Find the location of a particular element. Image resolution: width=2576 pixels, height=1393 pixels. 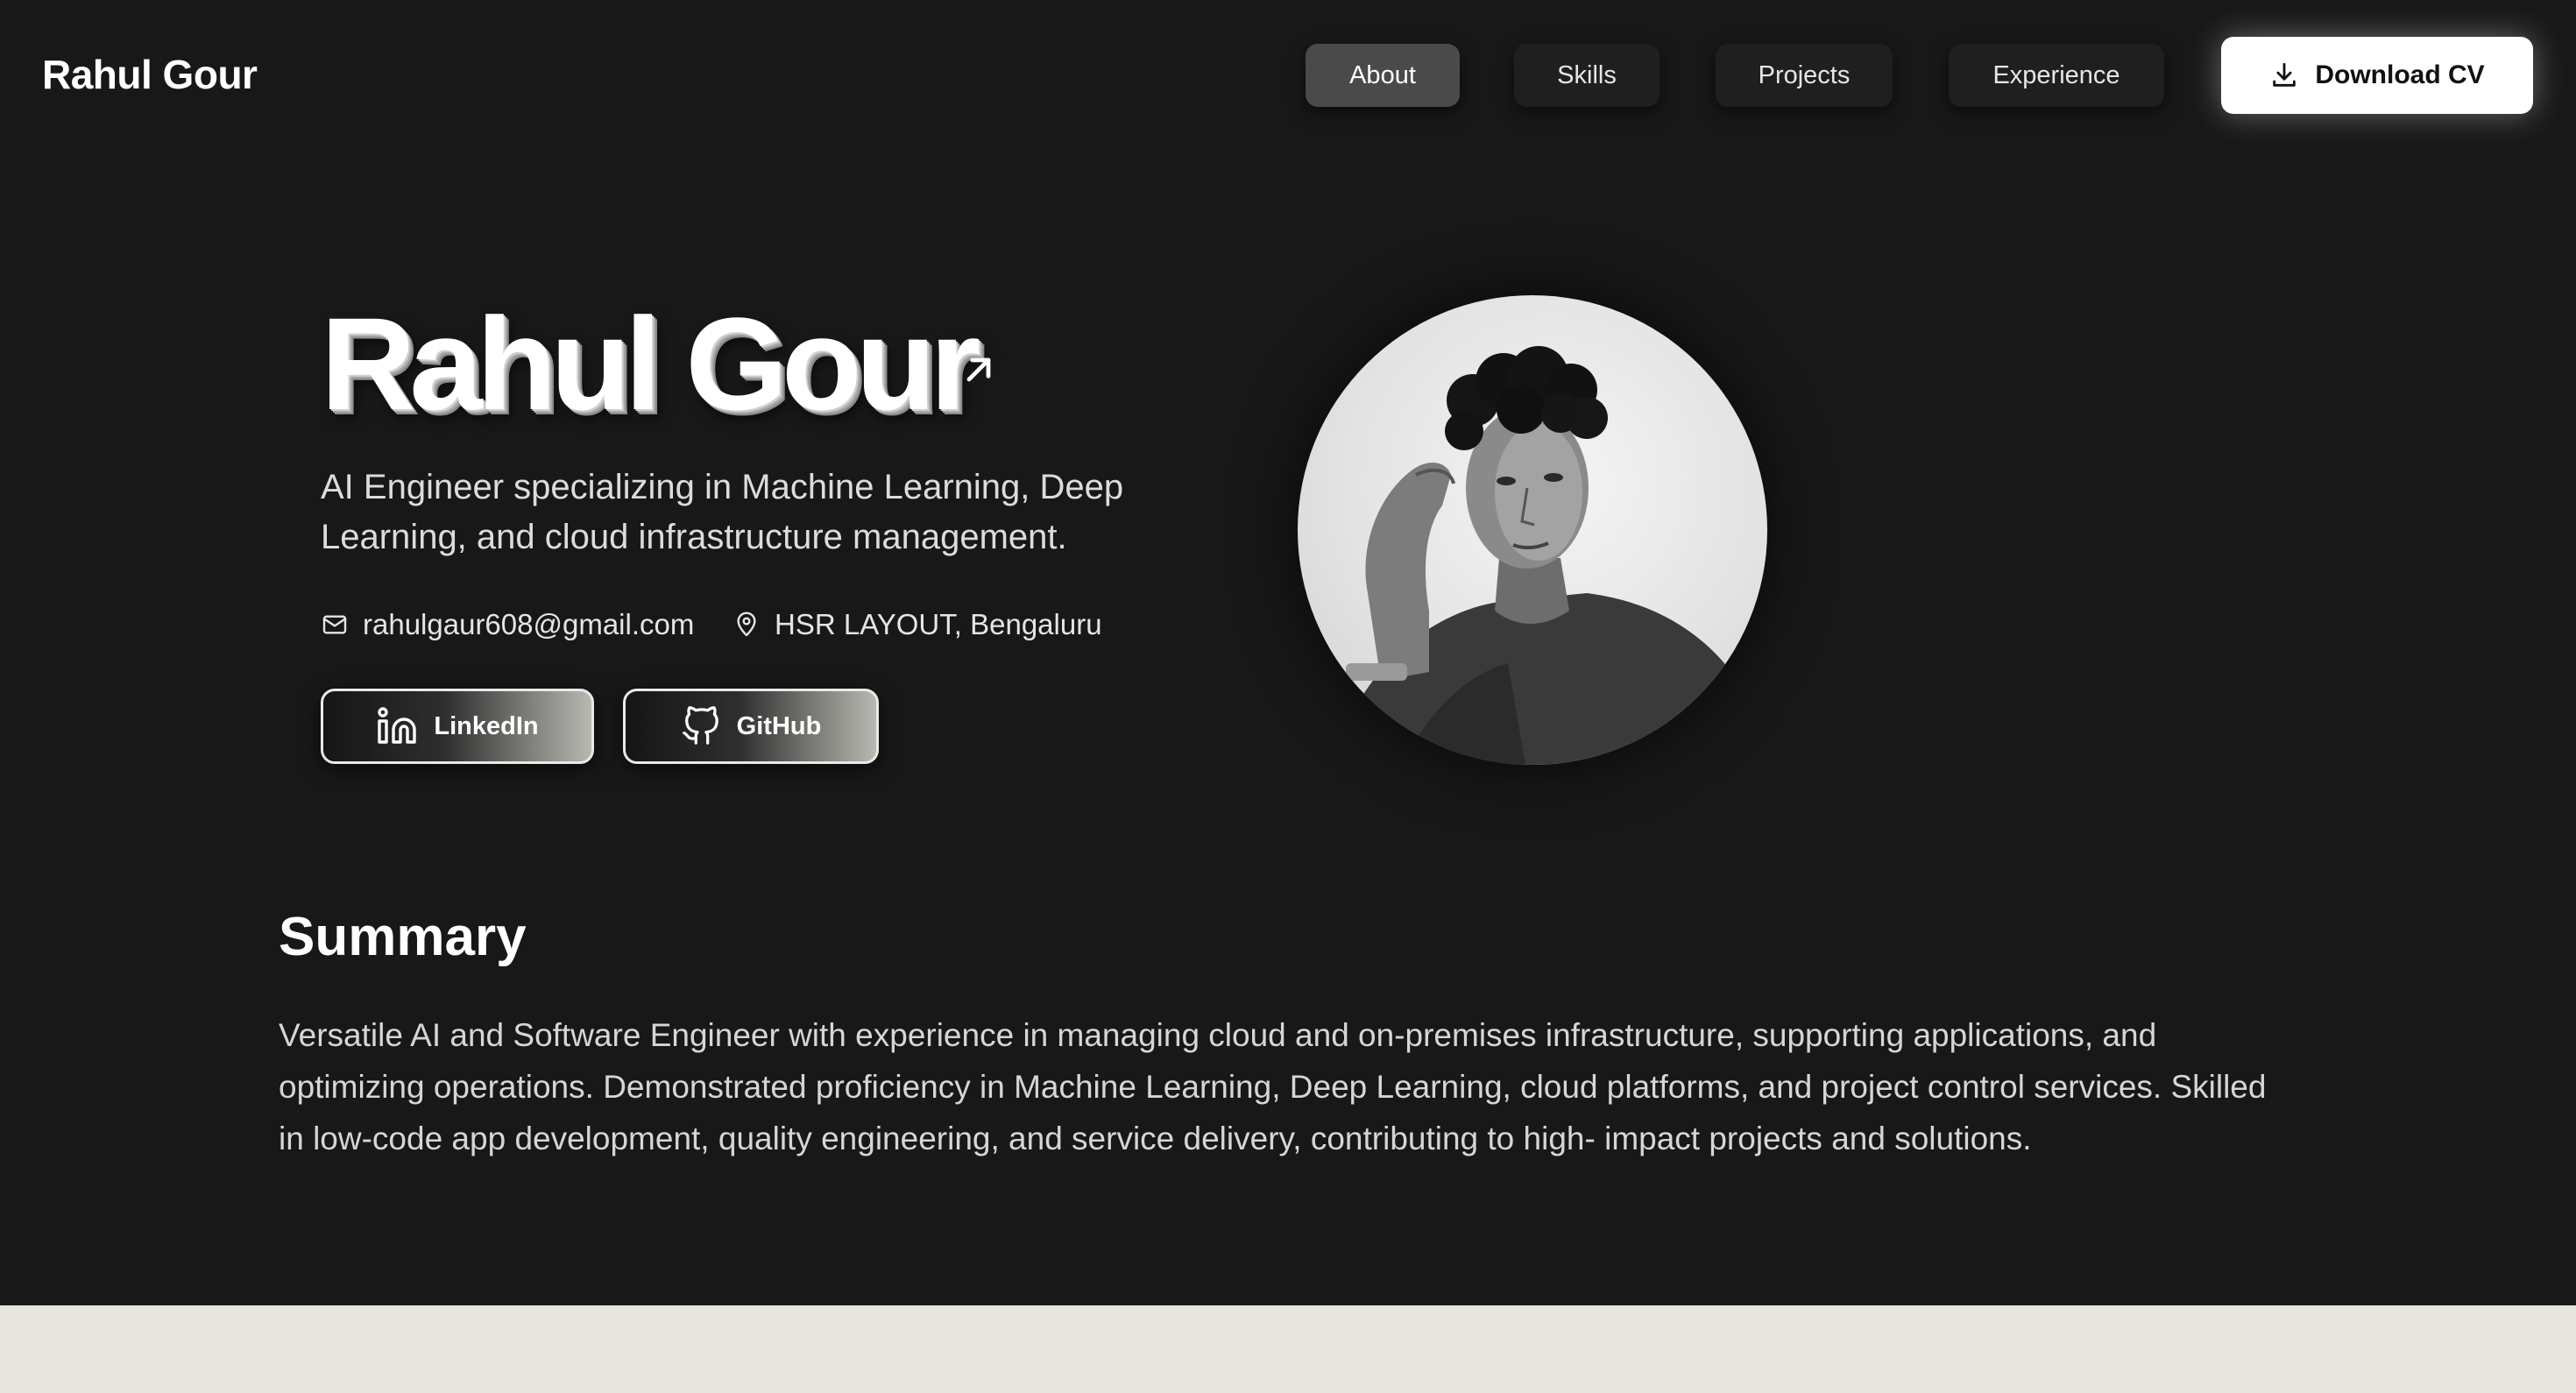

nav-experience: Experience is located at coordinates (2056, 76).